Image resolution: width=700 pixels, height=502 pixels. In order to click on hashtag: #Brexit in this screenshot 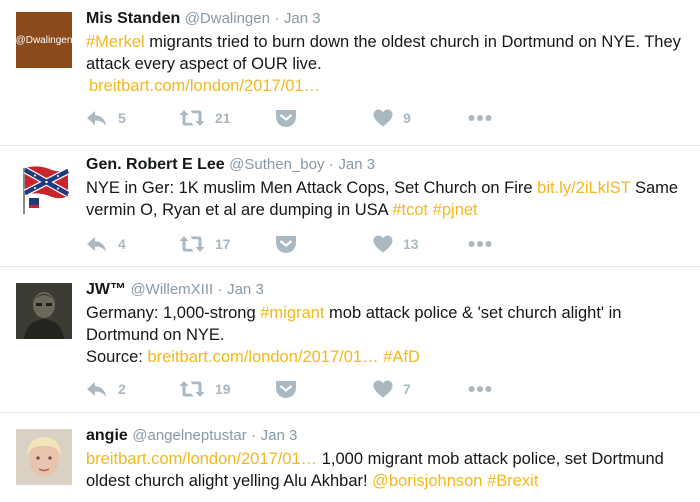, I will do `click(512, 481)`.